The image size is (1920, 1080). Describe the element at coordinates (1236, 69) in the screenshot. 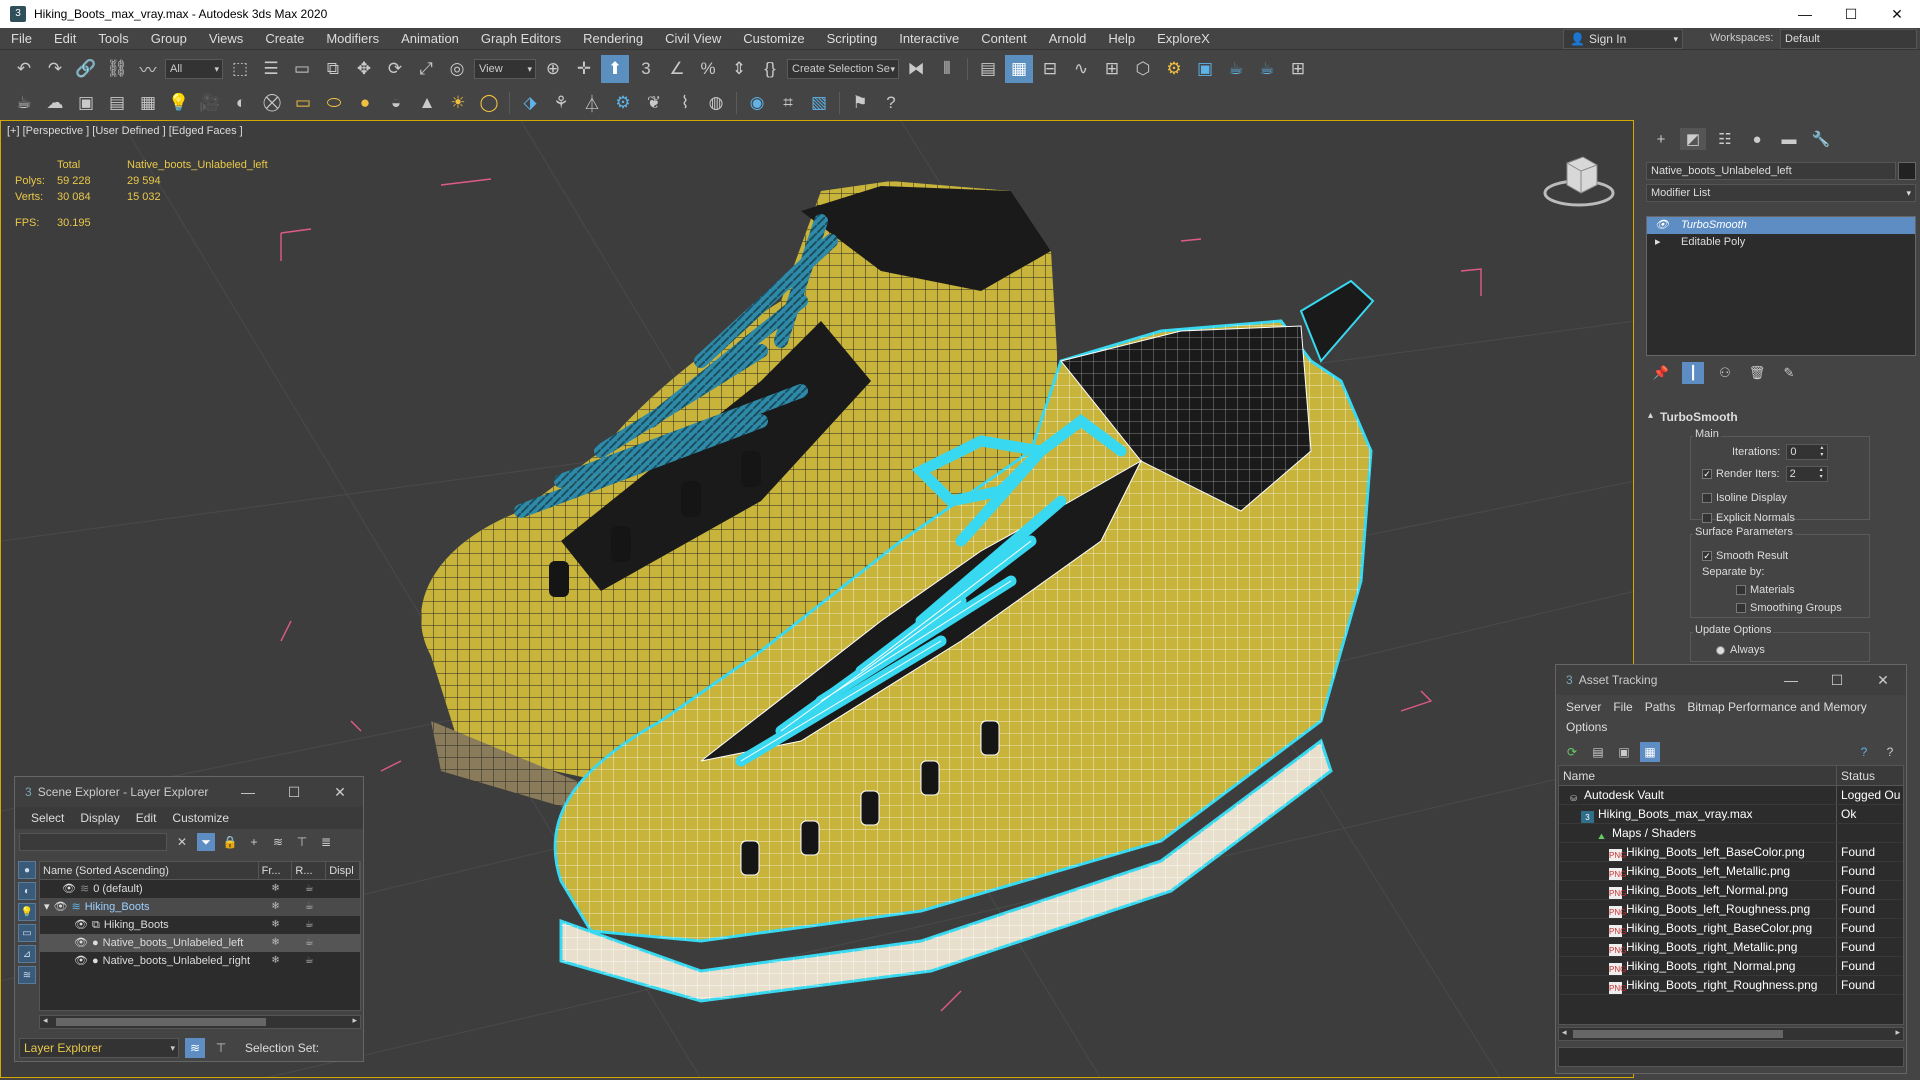

I see `render-production-icon: ☕` at that location.